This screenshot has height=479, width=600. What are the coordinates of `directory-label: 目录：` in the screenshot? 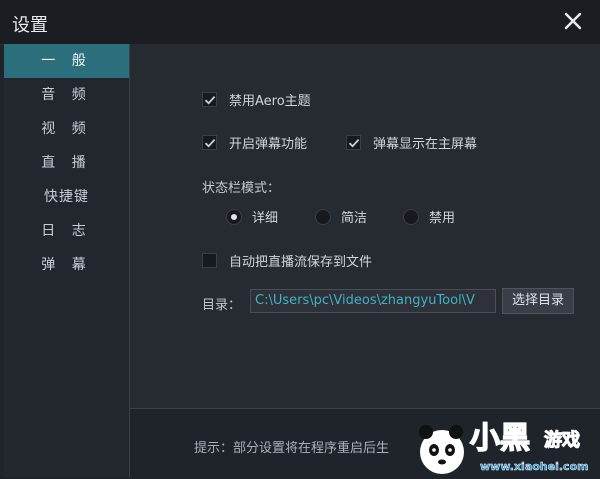 It's located at (222, 305).